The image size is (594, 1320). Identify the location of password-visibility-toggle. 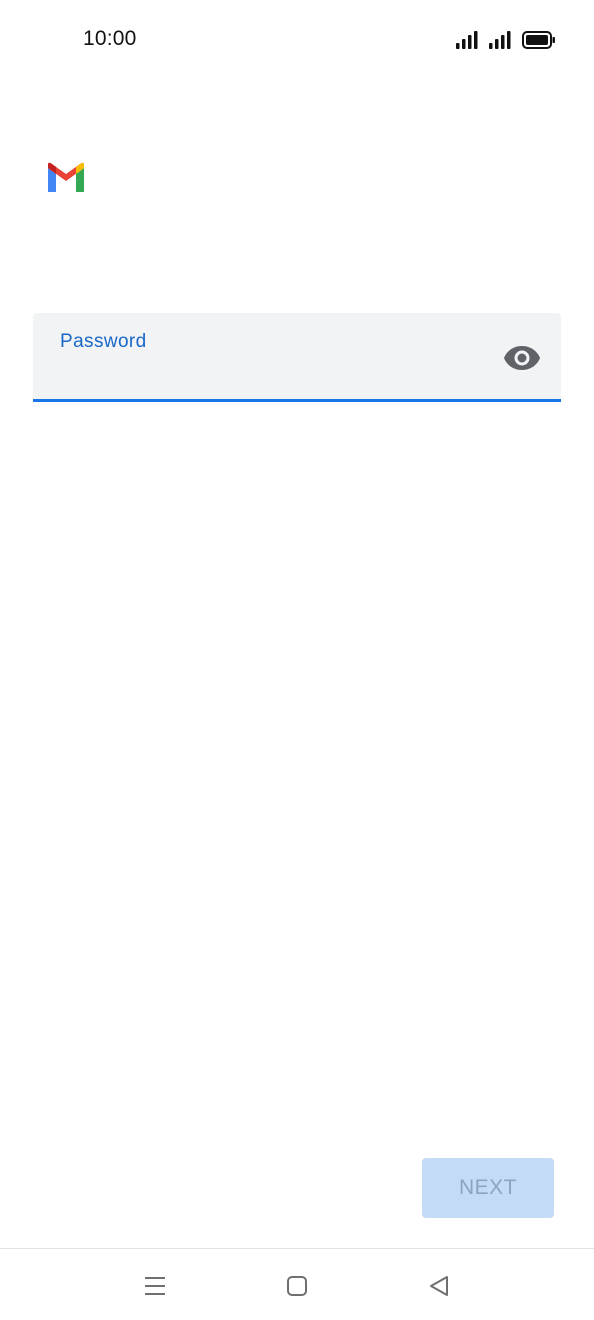
(522, 358).